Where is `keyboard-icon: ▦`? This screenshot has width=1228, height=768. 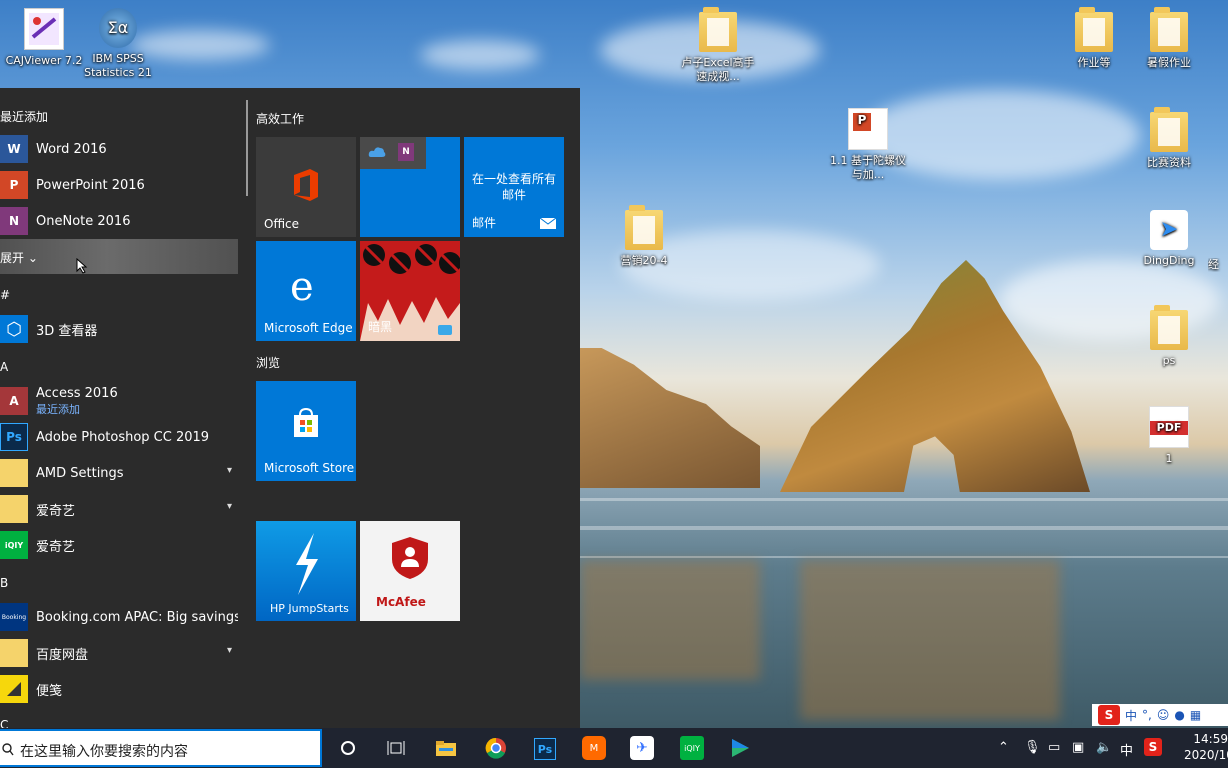 keyboard-icon: ▦ is located at coordinates (1195, 715).